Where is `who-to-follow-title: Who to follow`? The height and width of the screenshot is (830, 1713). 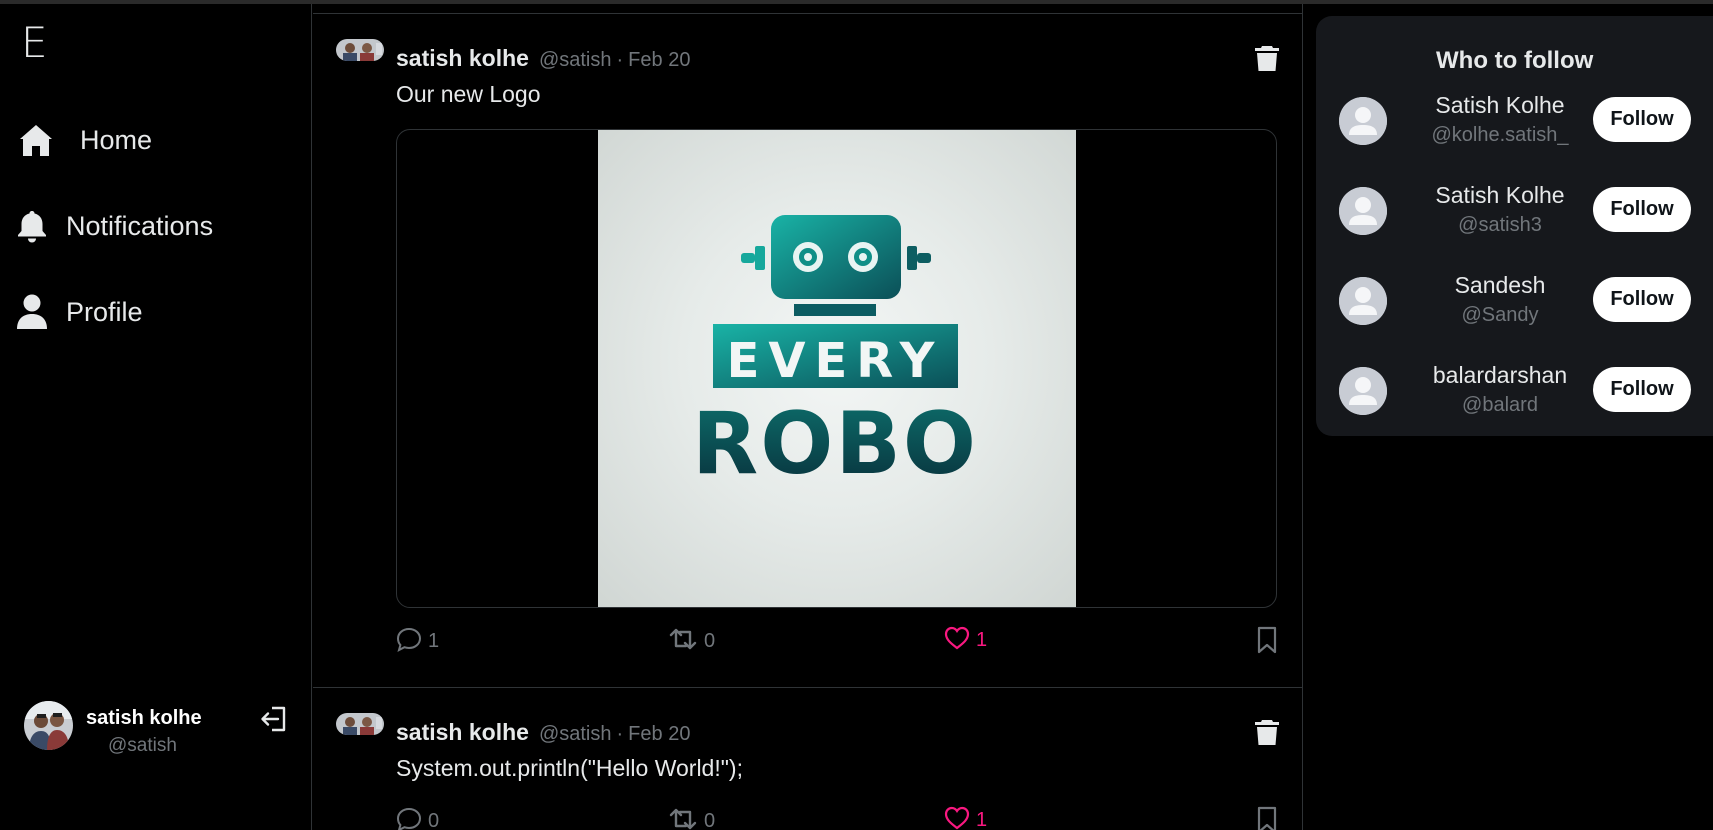
who-to-follow-title: Who to follow is located at coordinates (1515, 60).